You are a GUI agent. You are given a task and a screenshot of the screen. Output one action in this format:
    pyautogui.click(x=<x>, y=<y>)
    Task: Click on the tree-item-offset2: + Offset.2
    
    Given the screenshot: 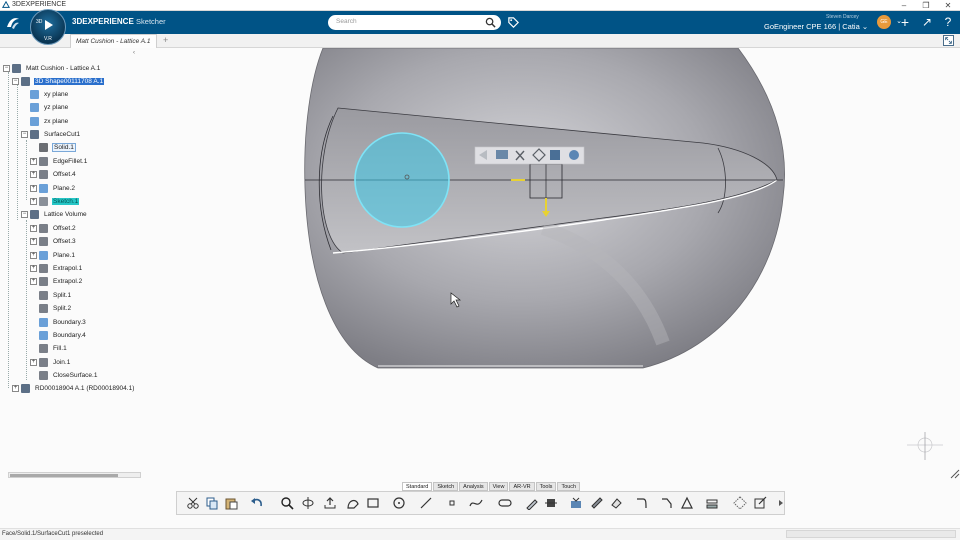 What is the action you would take?
    pyautogui.click(x=53, y=228)
    